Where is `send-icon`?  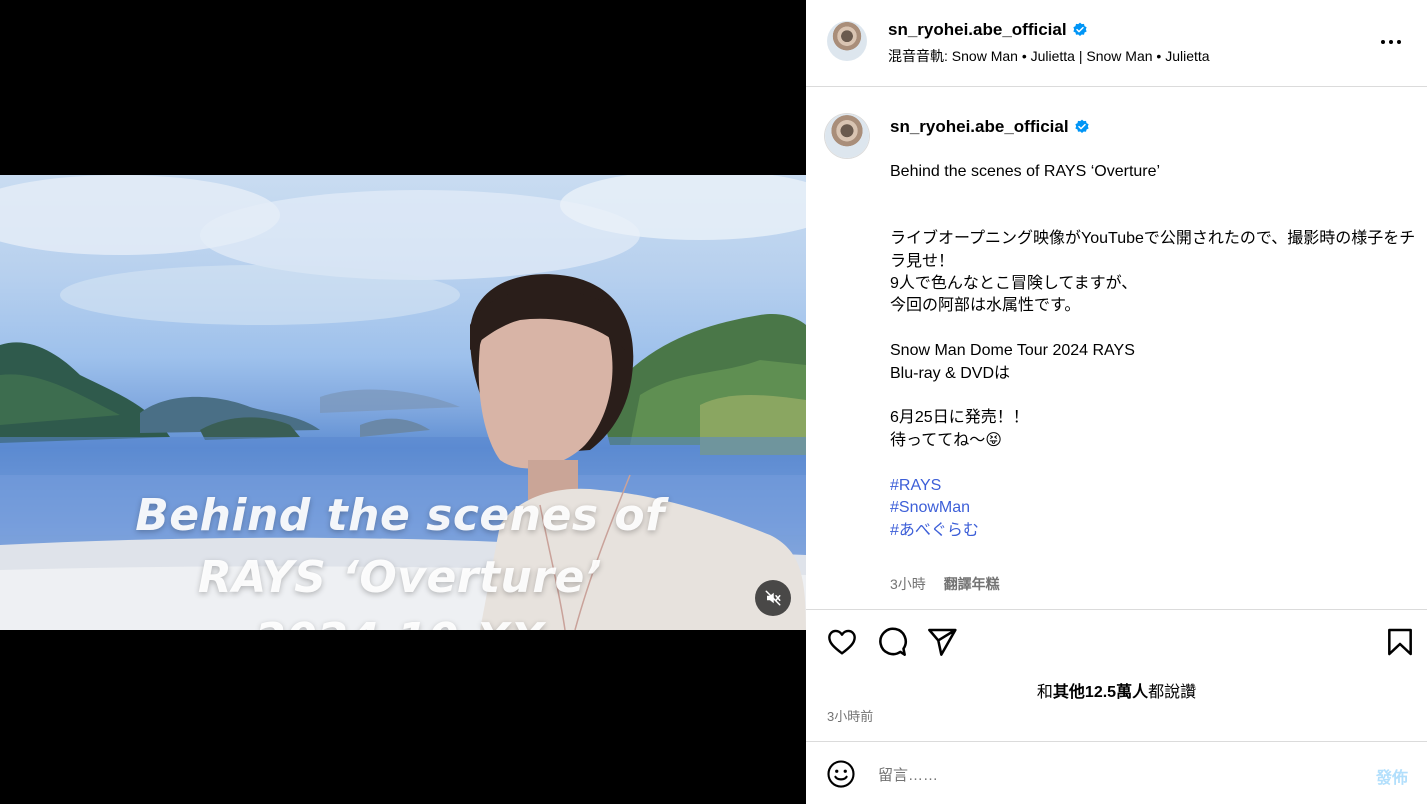
send-icon is located at coordinates (942, 642).